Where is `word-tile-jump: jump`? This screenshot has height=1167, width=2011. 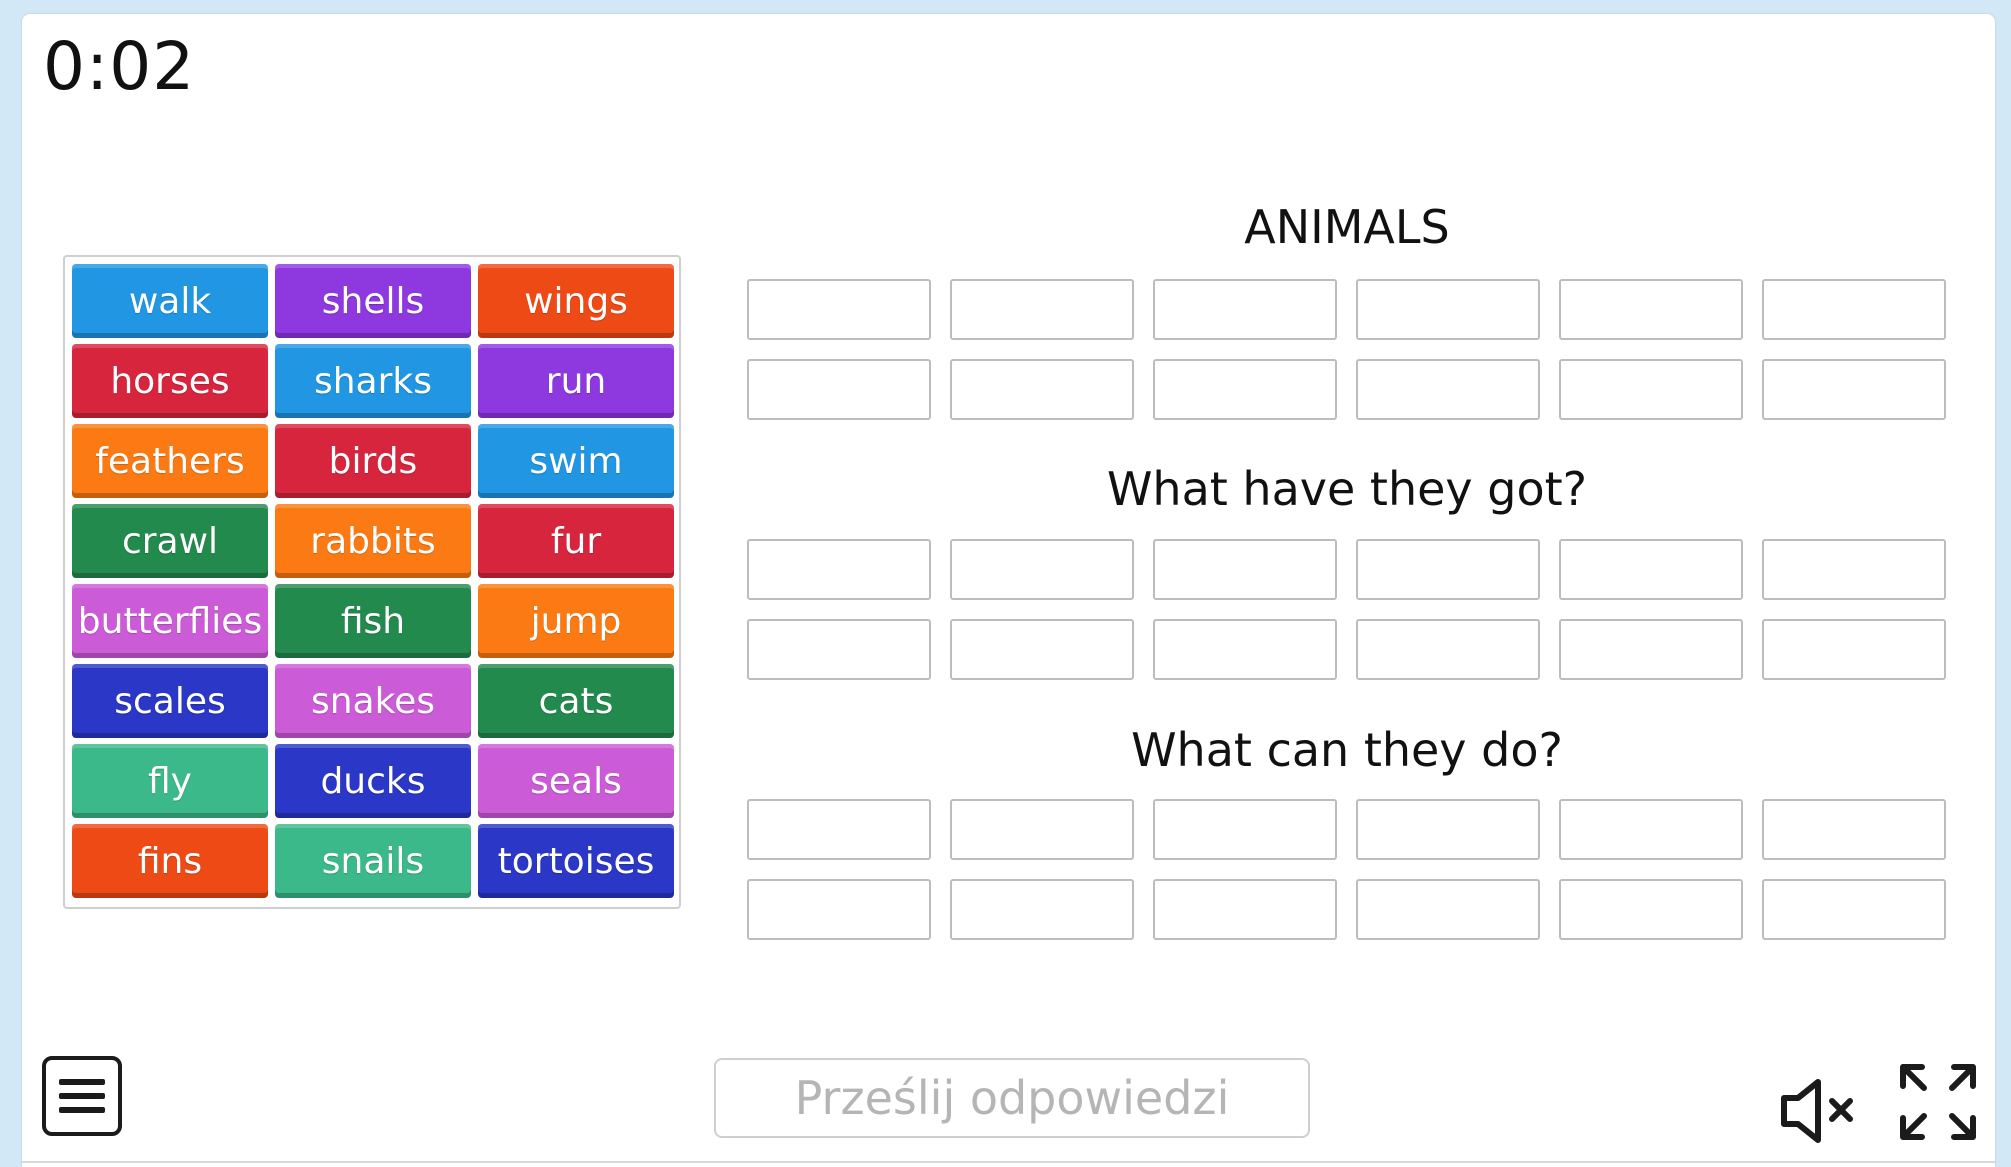
word-tile-jump: jump is located at coordinates (576, 621).